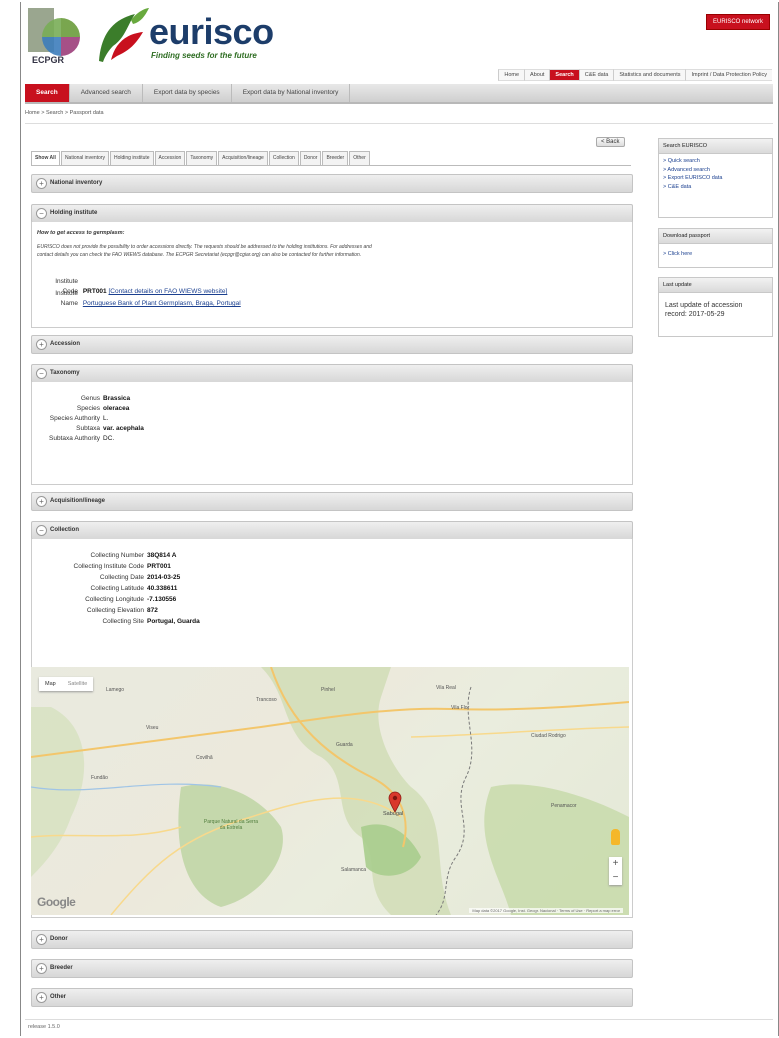 The width and height of the screenshot is (779, 1038). Describe the element at coordinates (332, 373) in the screenshot. I see `section-header-taxonomy: − Taxonomy` at that location.